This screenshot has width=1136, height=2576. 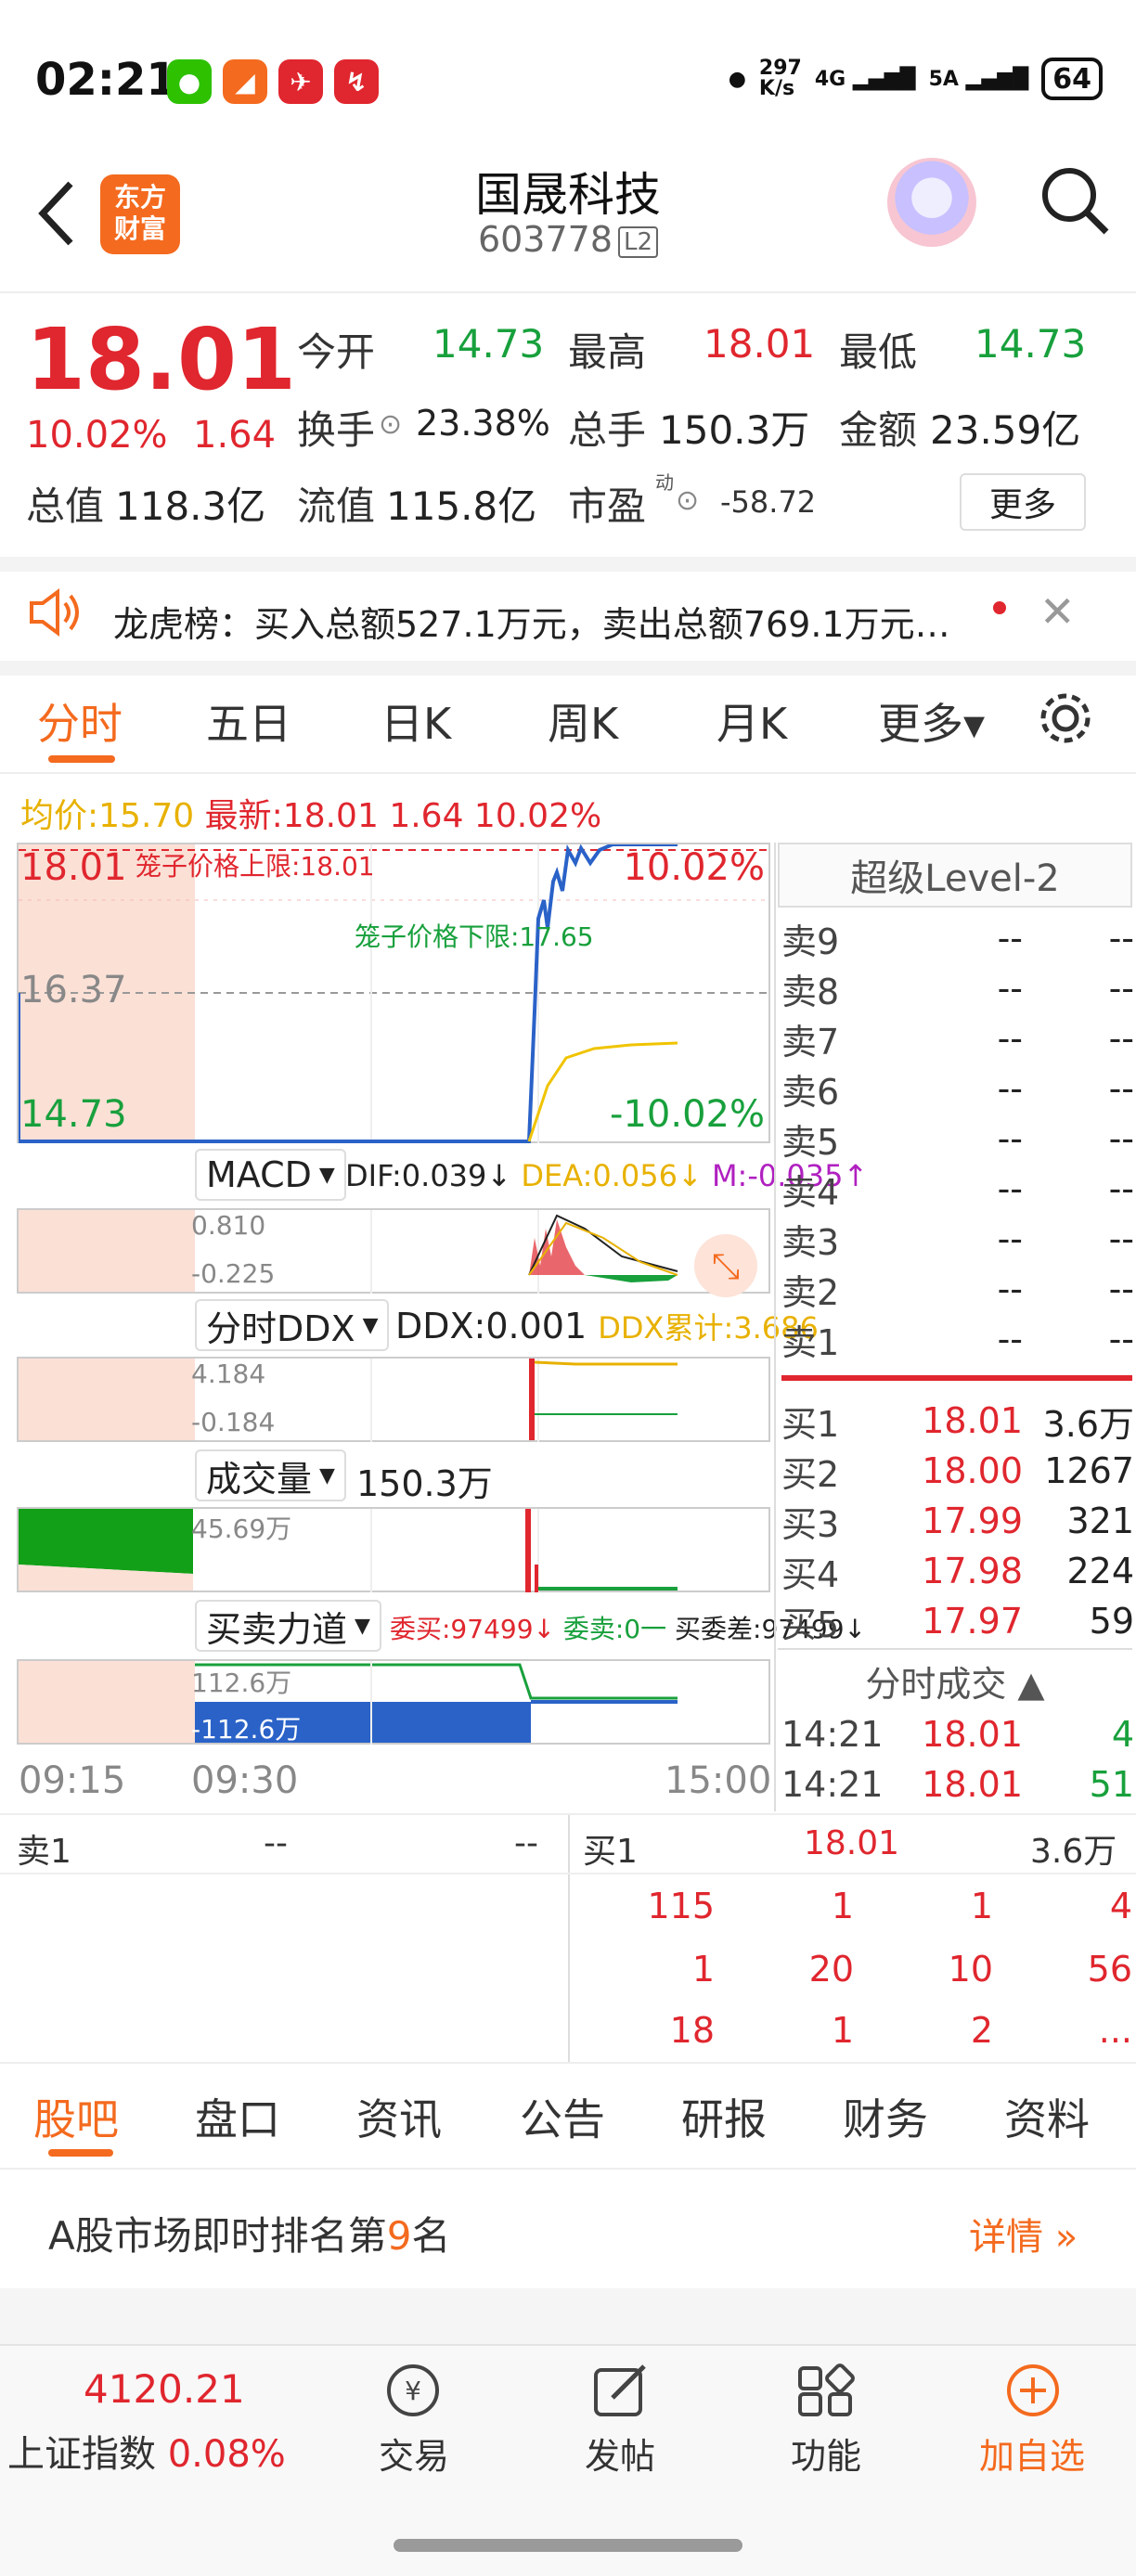 I want to click on trade-icon: ¥, so click(x=413, y=2391).